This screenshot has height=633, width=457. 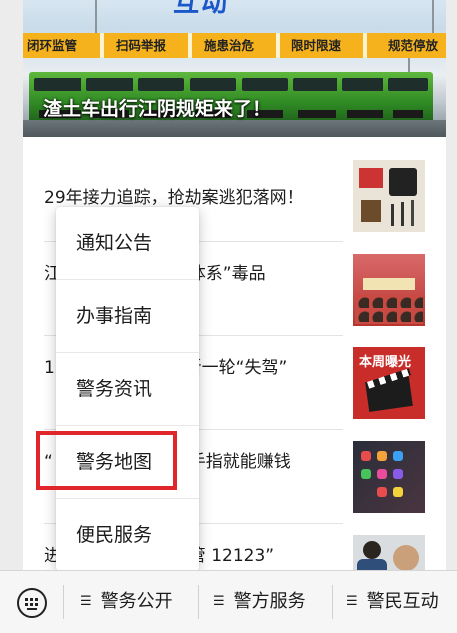 What do you see at coordinates (402, 601) in the screenshot?
I see `bottom-menu-label: 警民互动` at bounding box center [402, 601].